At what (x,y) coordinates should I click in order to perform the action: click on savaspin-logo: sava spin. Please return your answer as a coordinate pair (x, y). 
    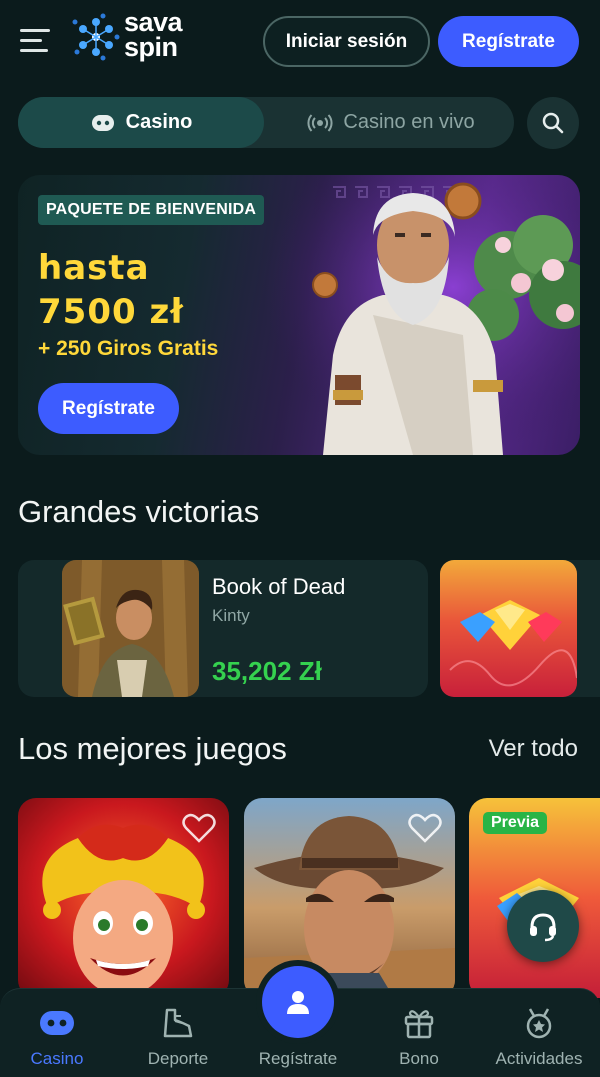
    Looking at the image, I should click on (142, 37).